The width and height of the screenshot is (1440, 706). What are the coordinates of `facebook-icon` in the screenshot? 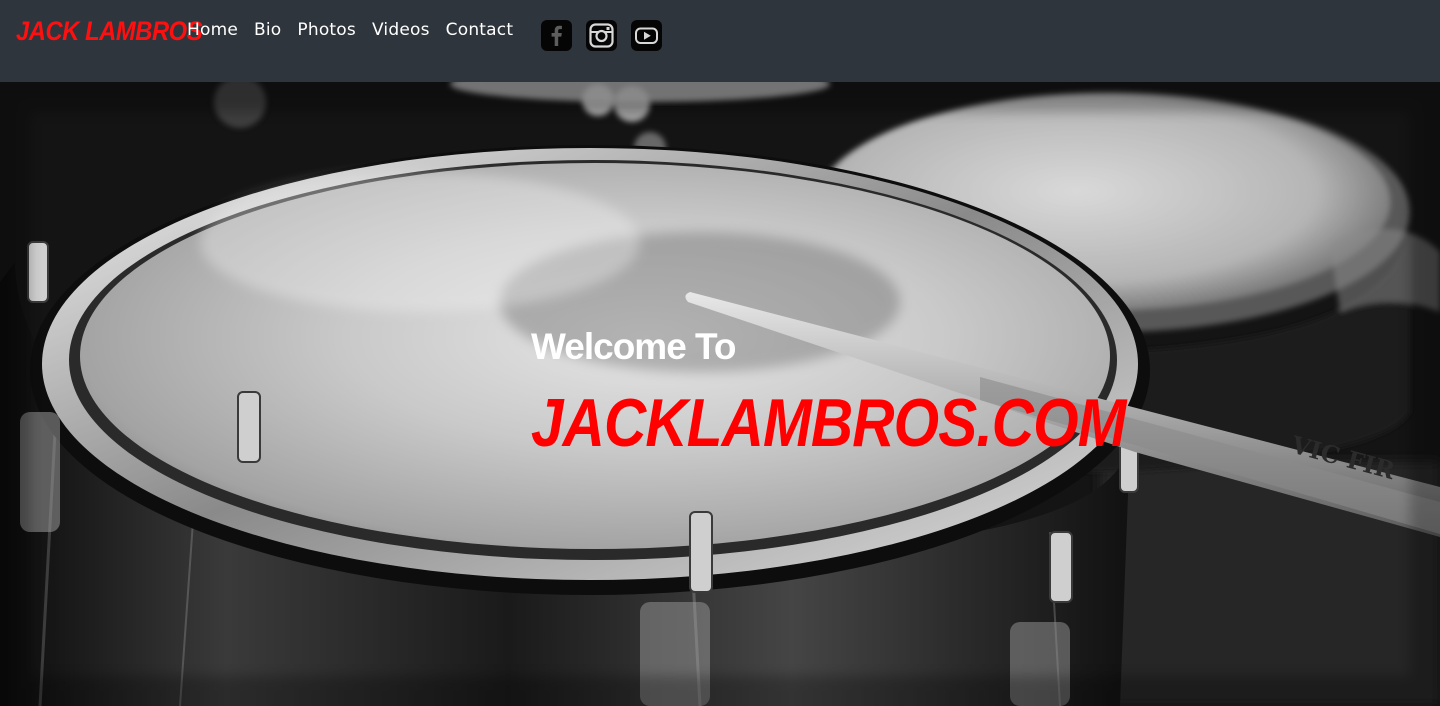 It's located at (556, 35).